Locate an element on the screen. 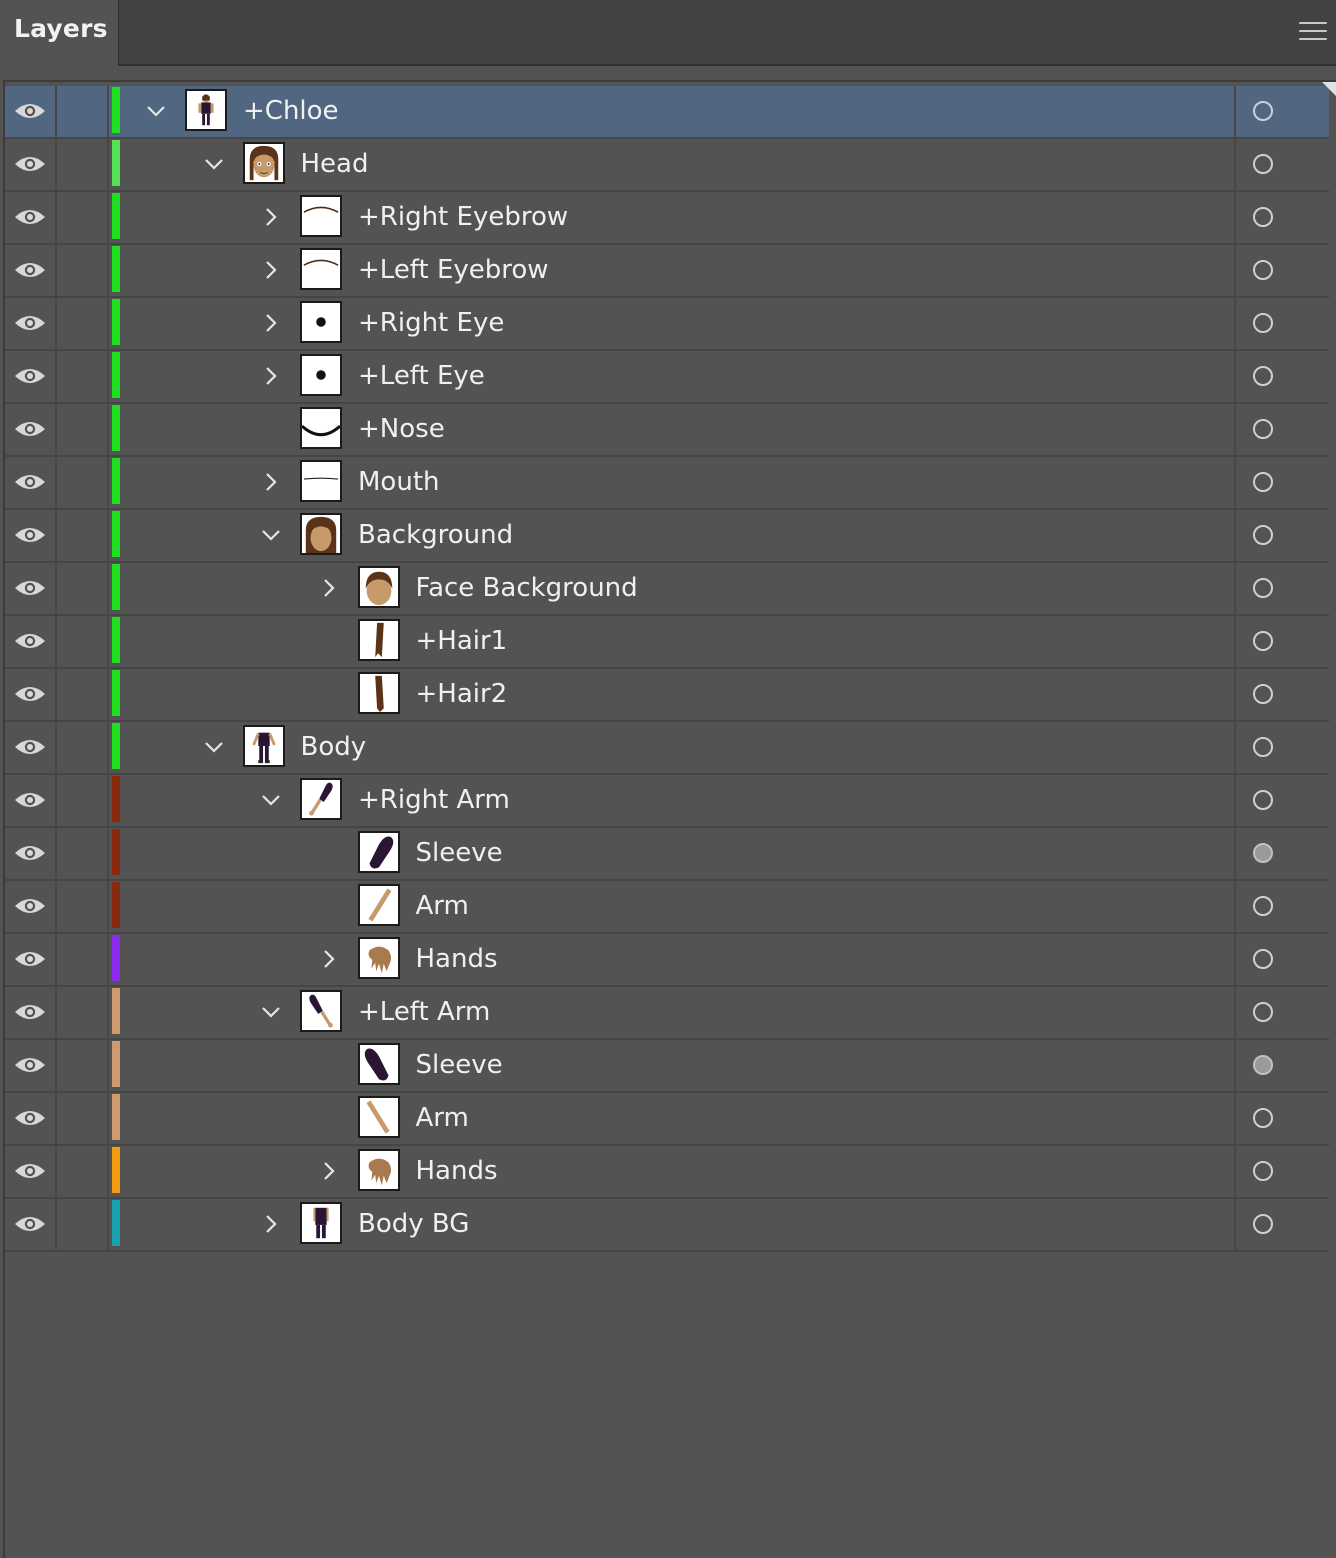  layer-row: +Right Eyebrow is located at coordinates (667, 218).